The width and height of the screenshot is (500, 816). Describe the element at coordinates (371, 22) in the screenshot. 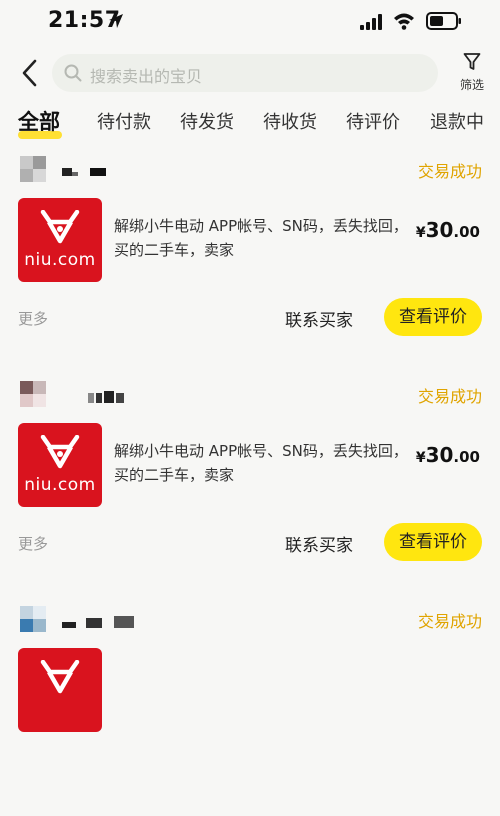

I see `cellular-signal-icon` at that location.